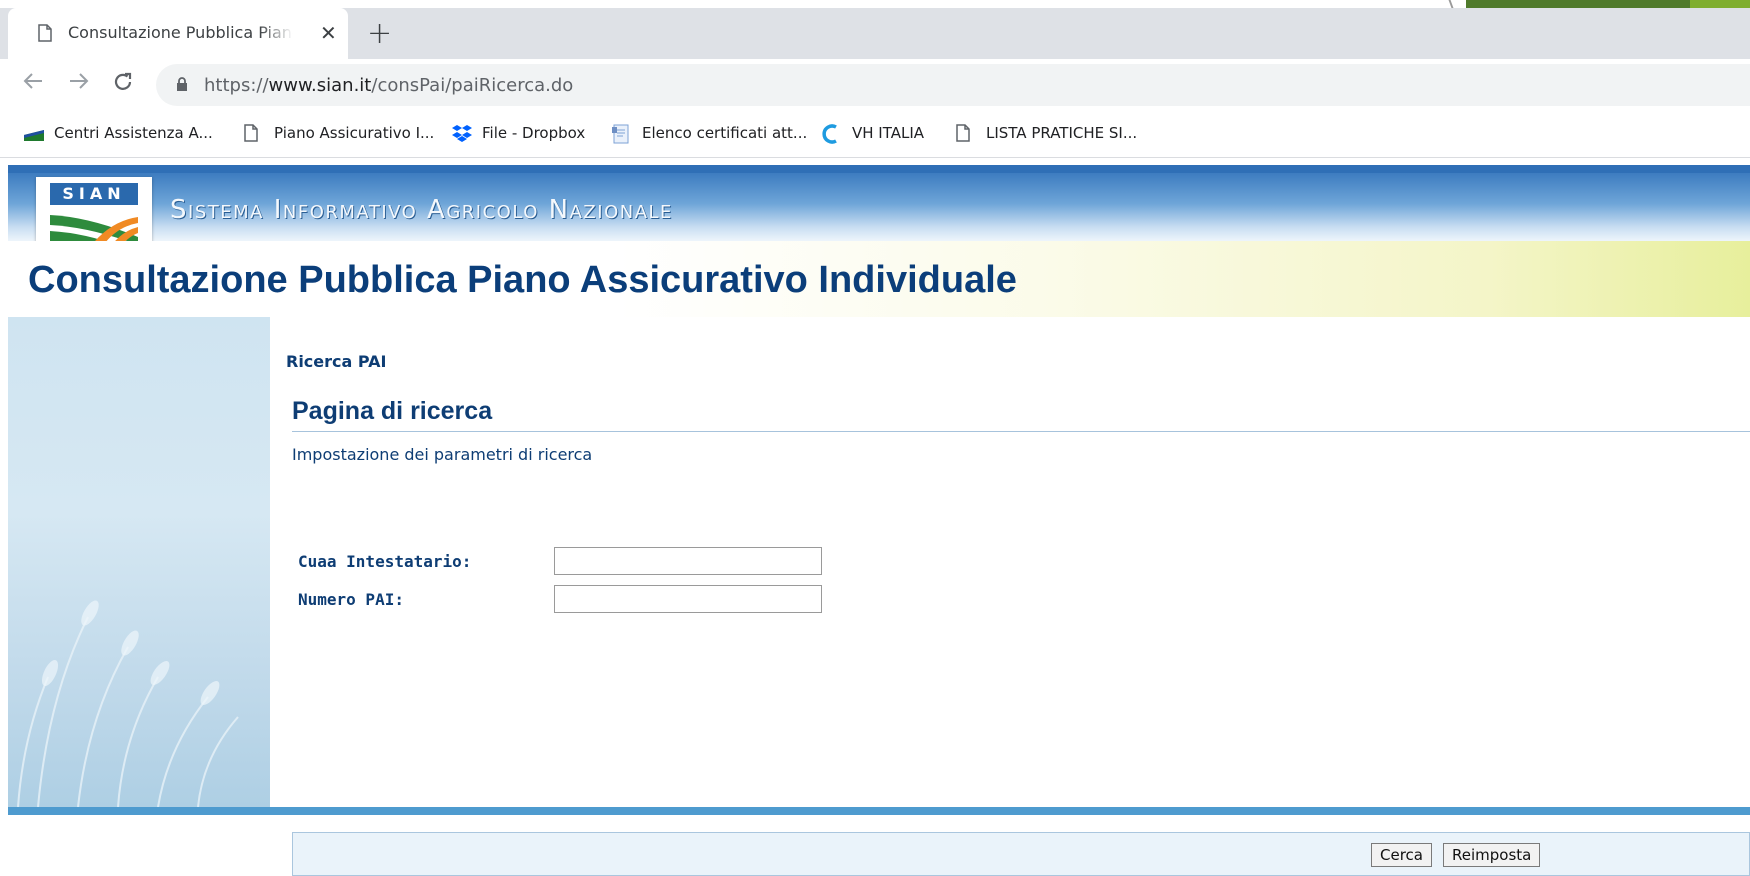 The height and width of the screenshot is (876, 1750). What do you see at coordinates (379, 33) in the screenshot?
I see `new-tab-button: +` at bounding box center [379, 33].